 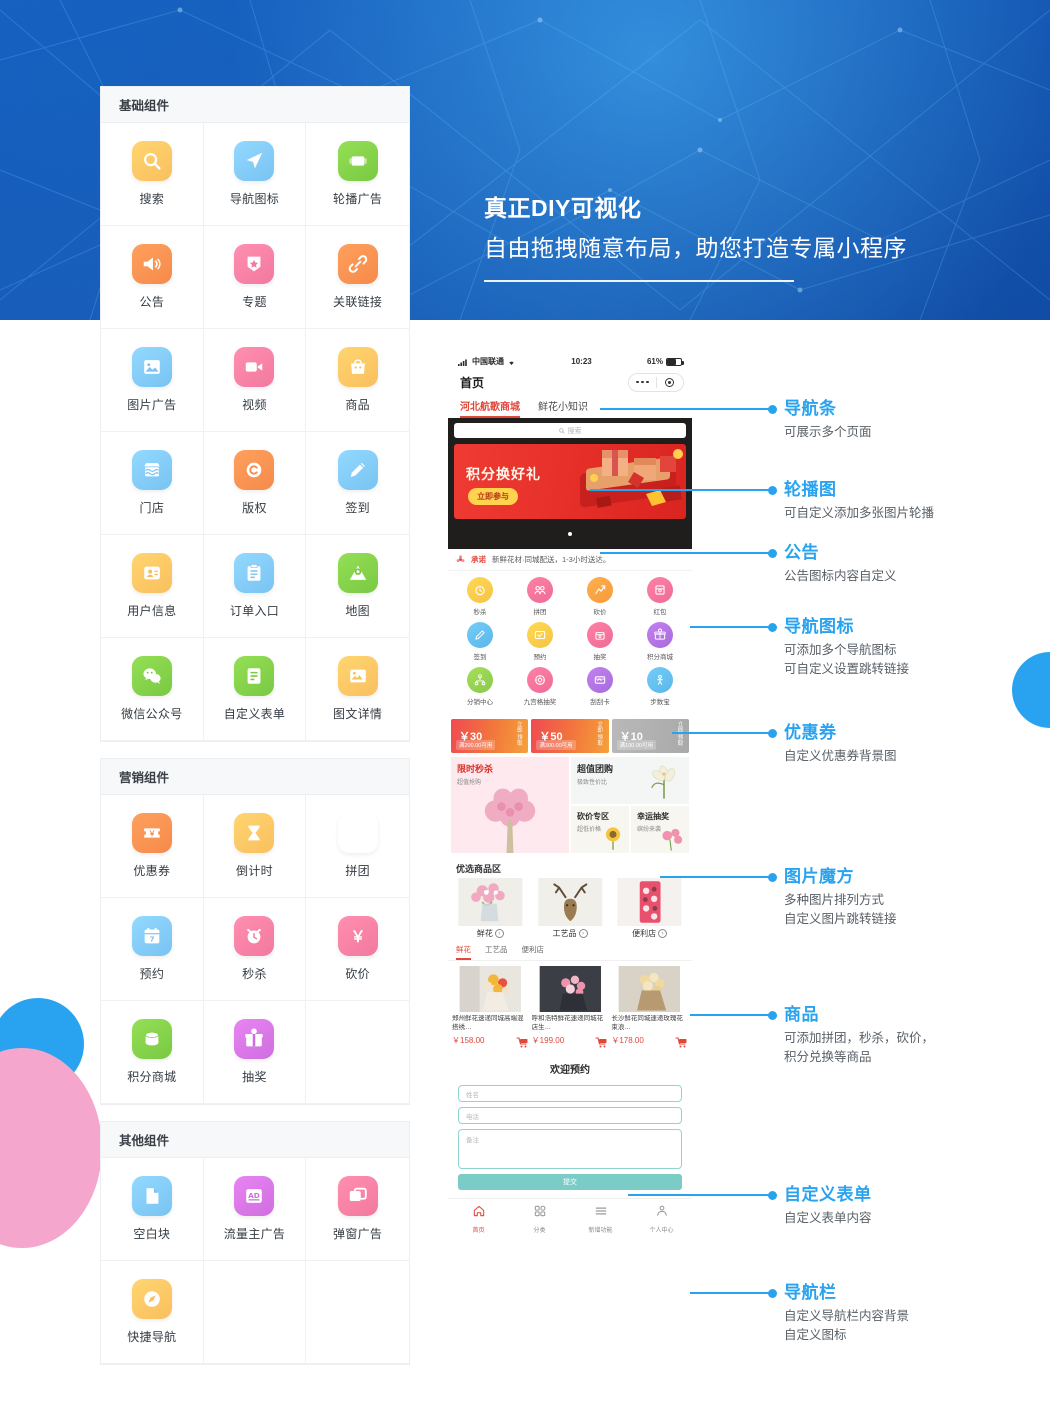 What do you see at coordinates (493, 496) in the screenshot?
I see `banner-cta-button: 立即参与` at bounding box center [493, 496].